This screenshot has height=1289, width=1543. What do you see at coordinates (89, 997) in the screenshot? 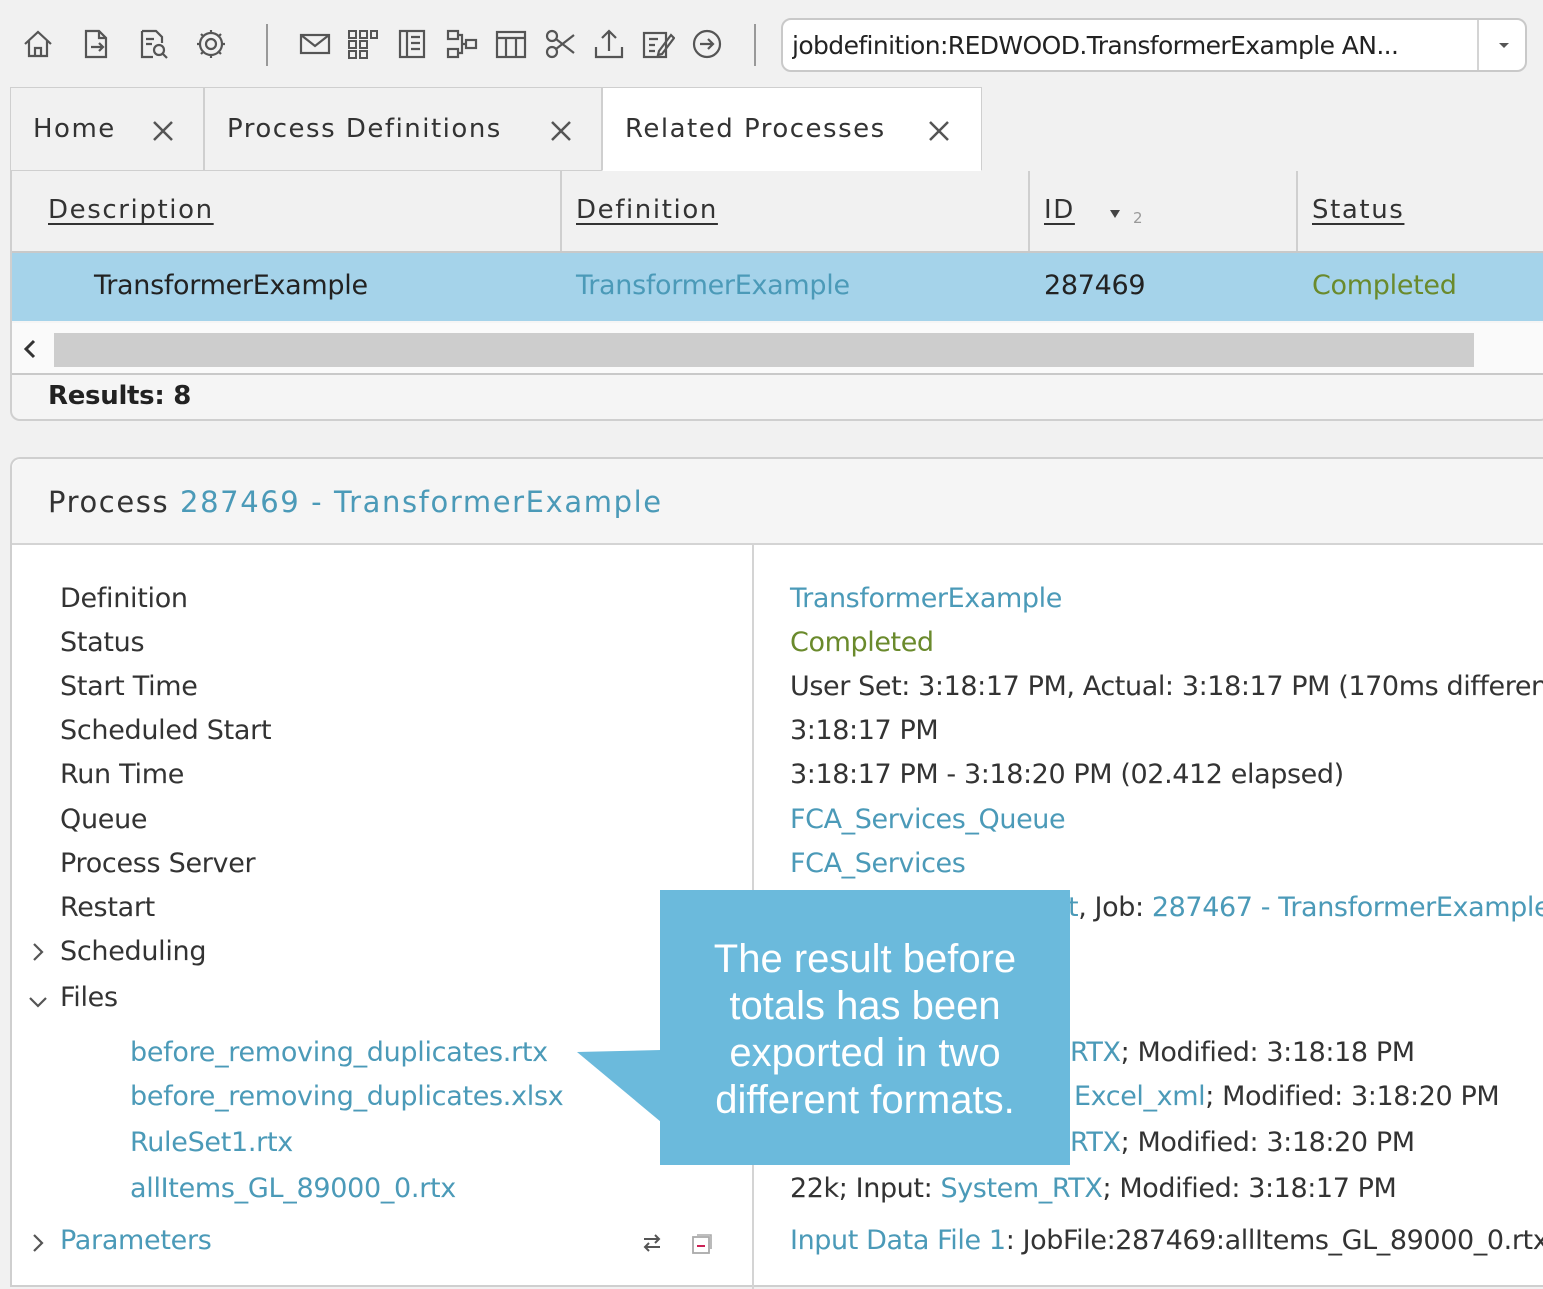
I see `section-files: Files` at bounding box center [89, 997].